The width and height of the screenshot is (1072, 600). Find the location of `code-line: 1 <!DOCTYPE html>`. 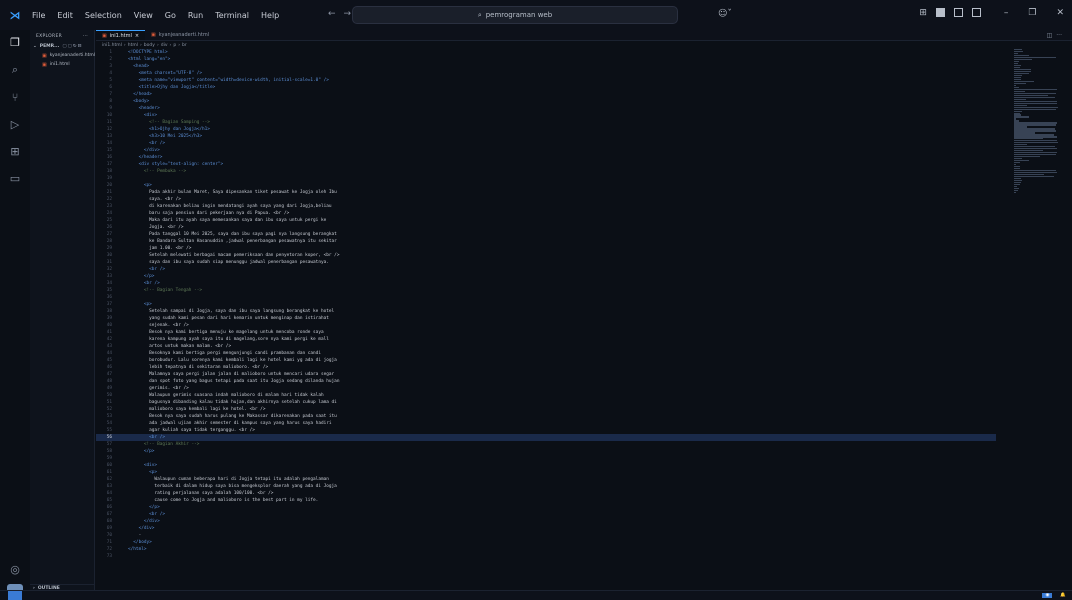

code-line: 1 <!DOCTYPE html> is located at coordinates (546, 52).